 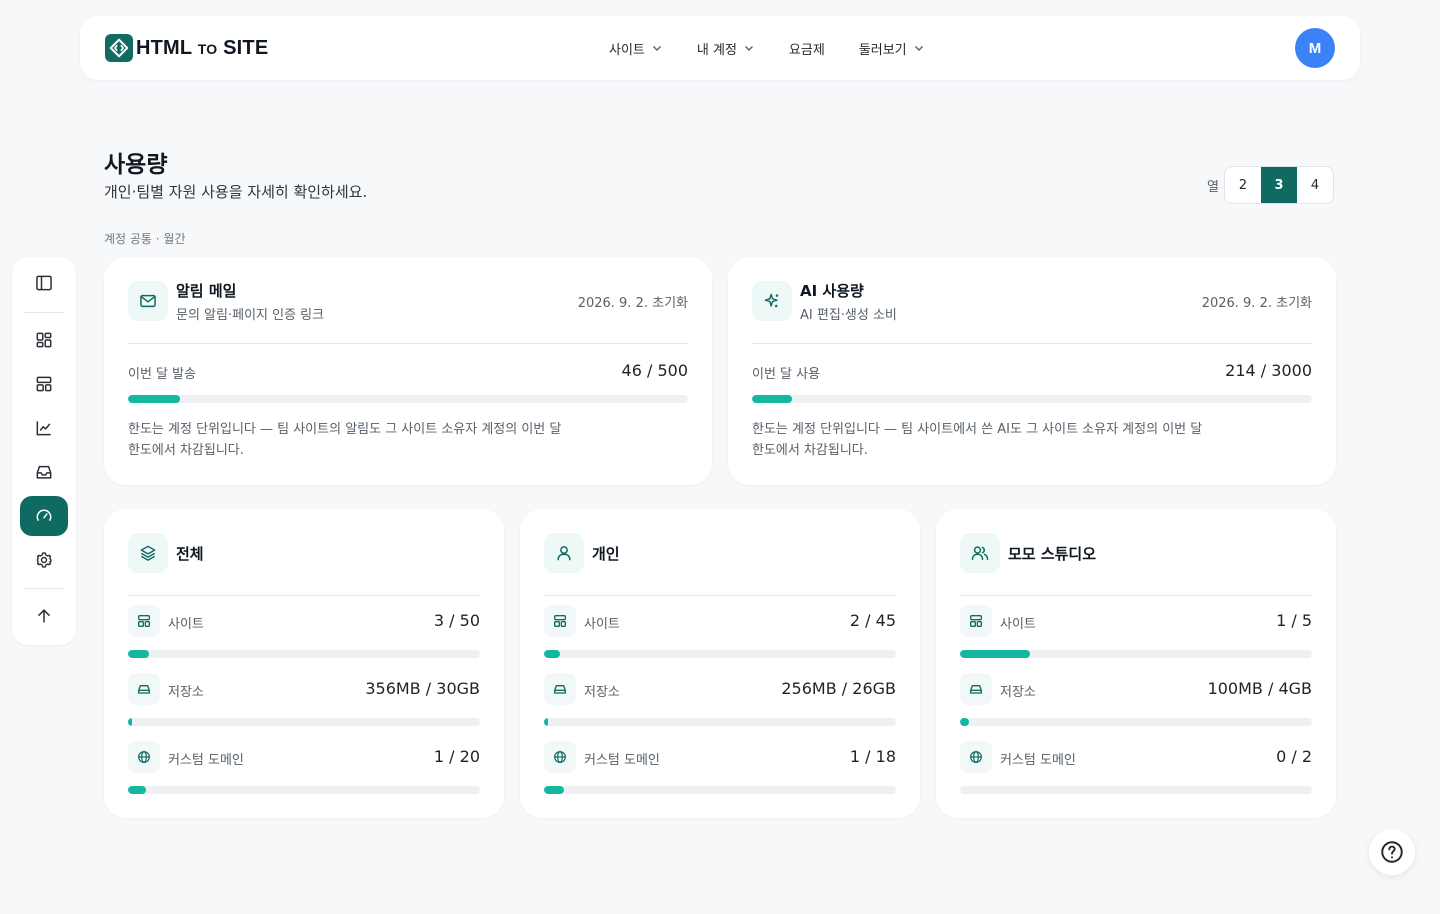 What do you see at coordinates (44, 283) in the screenshot?
I see `sidebar-toggle-button` at bounding box center [44, 283].